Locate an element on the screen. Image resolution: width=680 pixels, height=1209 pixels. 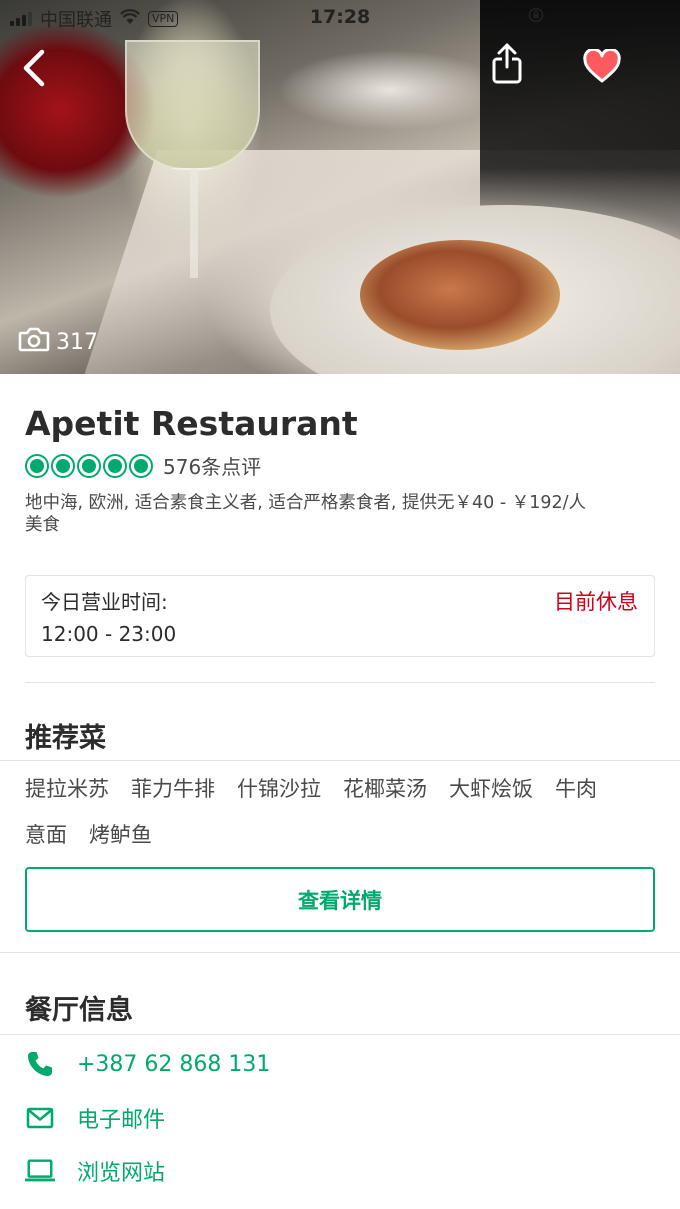
recommended-dishes-title: 推荐菜 is located at coordinates (65, 738).